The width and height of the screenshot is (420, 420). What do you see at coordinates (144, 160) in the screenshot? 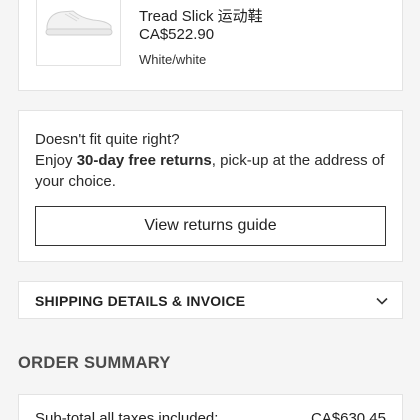
I see `returns-highlight: 30-day free returns` at bounding box center [144, 160].